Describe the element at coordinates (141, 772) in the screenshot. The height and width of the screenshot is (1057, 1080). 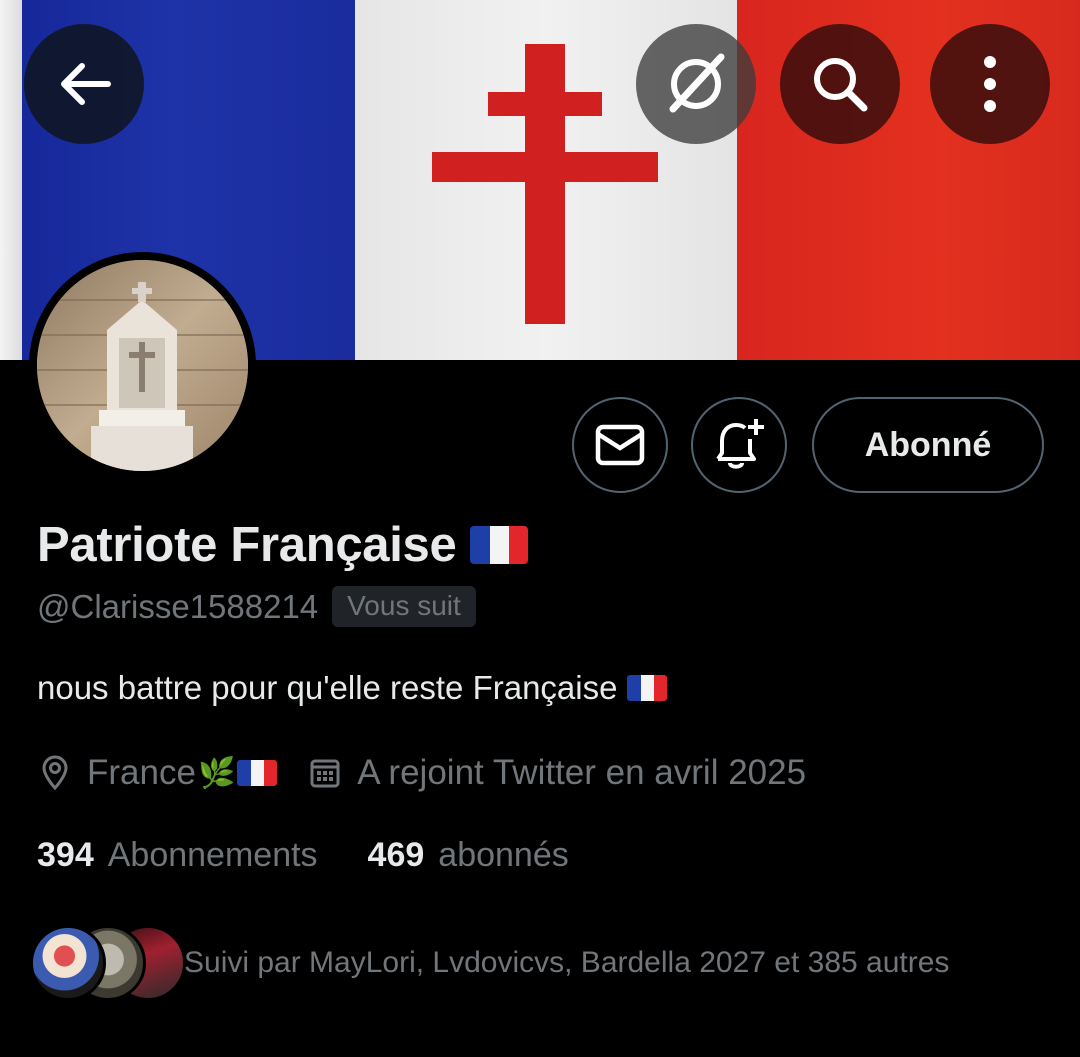
I see `location-text: France` at that location.